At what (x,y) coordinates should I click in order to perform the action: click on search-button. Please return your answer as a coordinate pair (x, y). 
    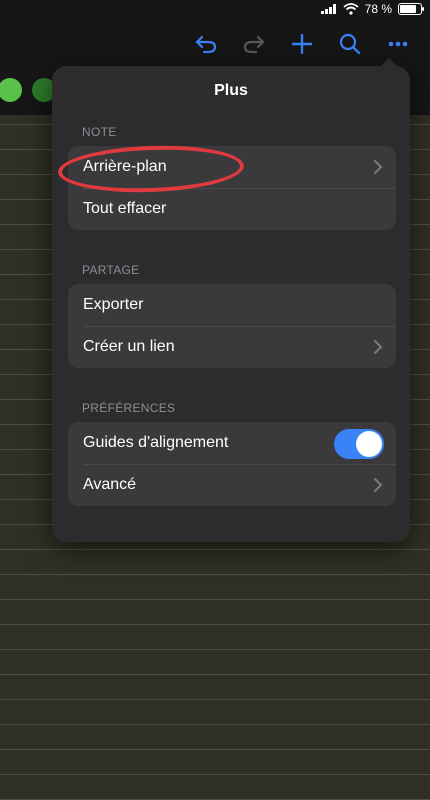
    Looking at the image, I should click on (350, 44).